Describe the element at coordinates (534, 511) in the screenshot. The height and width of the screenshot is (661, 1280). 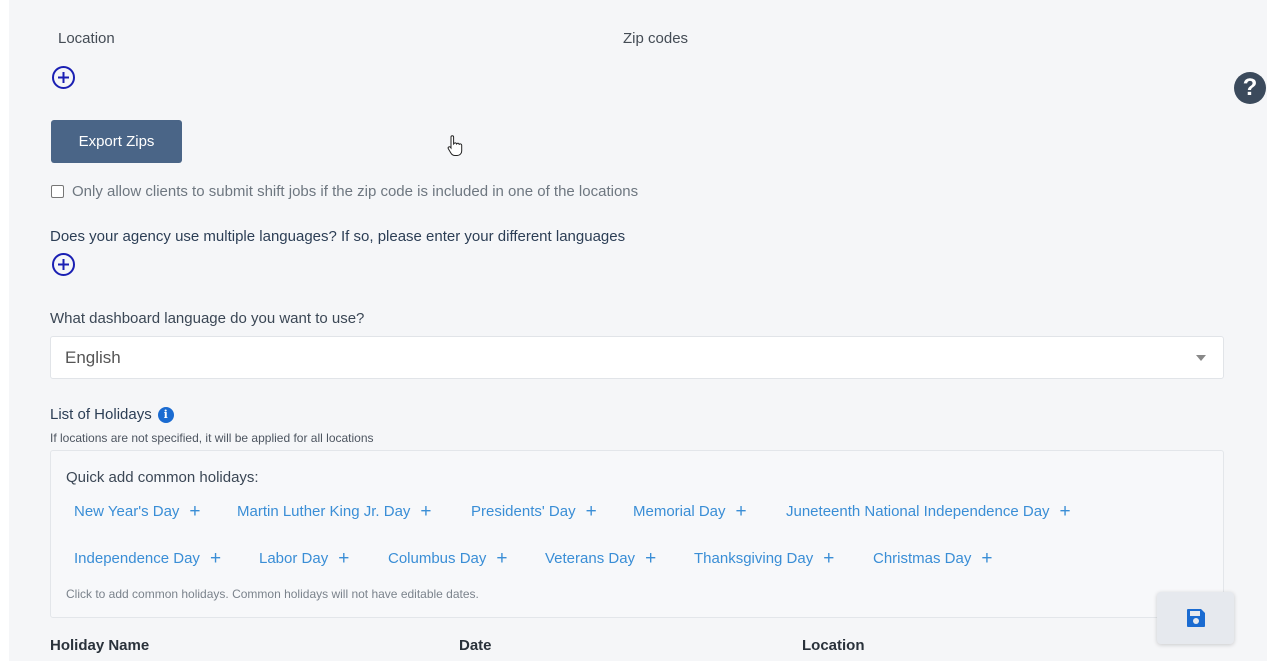
I see `holiday-chip-presidents-day: Presidents' Day +` at that location.